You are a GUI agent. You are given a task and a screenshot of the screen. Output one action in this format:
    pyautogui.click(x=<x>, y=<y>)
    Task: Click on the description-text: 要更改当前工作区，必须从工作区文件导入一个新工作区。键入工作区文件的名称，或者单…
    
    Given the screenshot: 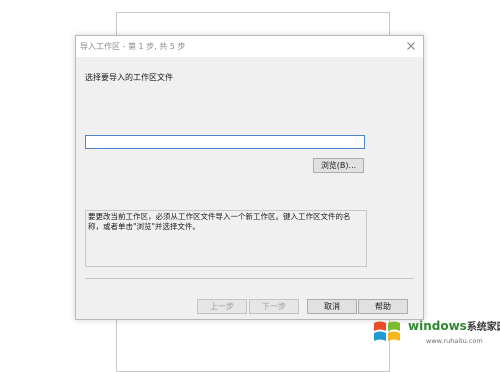 What is the action you would take?
    pyautogui.click(x=219, y=221)
    